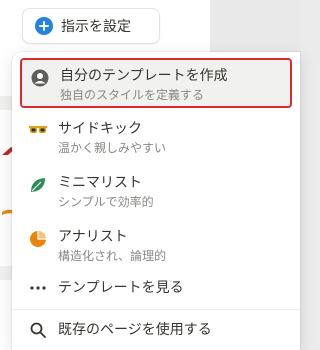 The image size is (320, 350). Describe the element at coordinates (156, 138) in the screenshot. I see `menu-item-sidekick: サイドキック 温かく親しみやすい` at that location.